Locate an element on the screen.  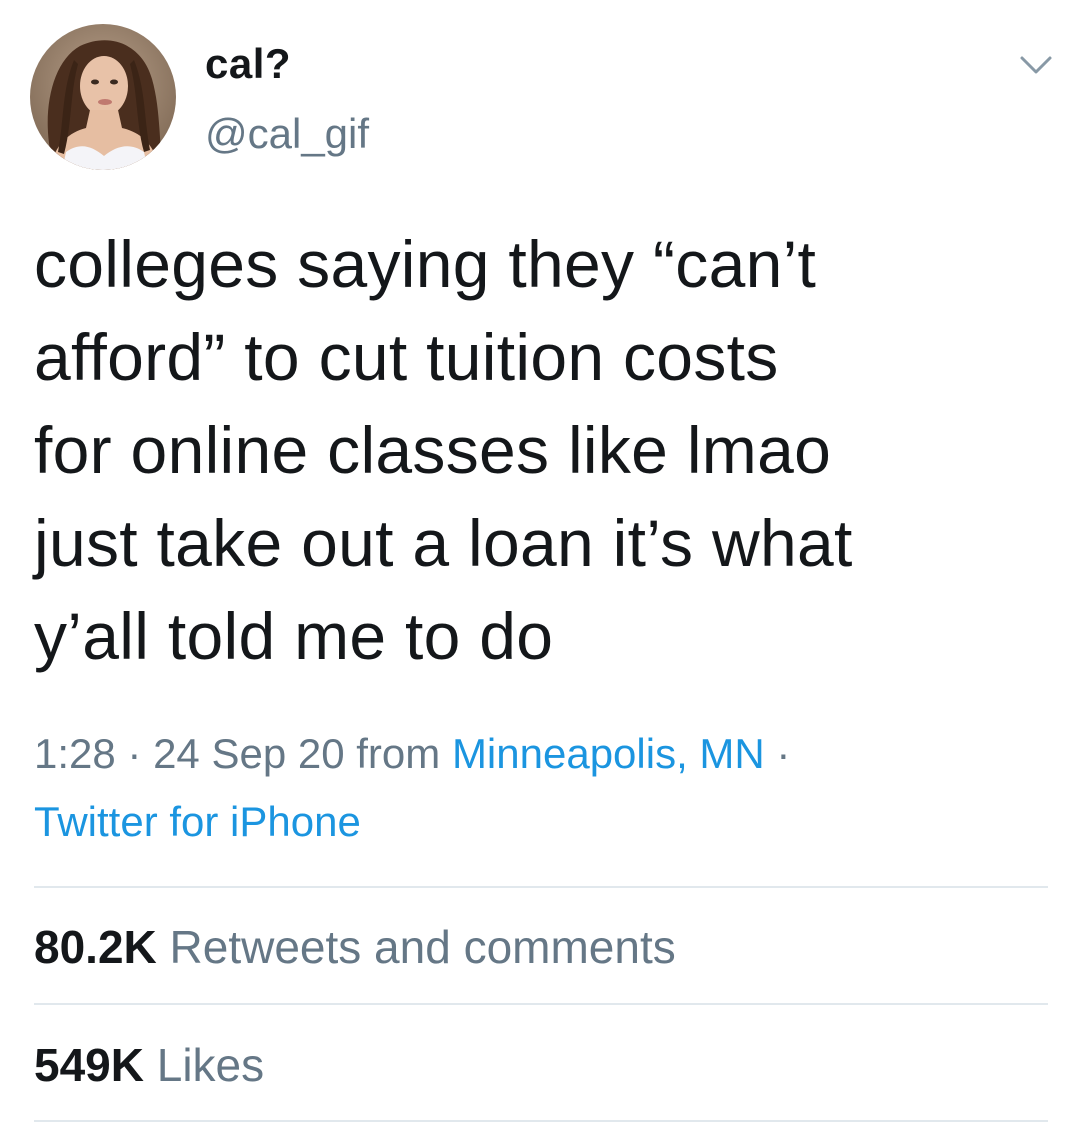
avatar is located at coordinates (103, 97).